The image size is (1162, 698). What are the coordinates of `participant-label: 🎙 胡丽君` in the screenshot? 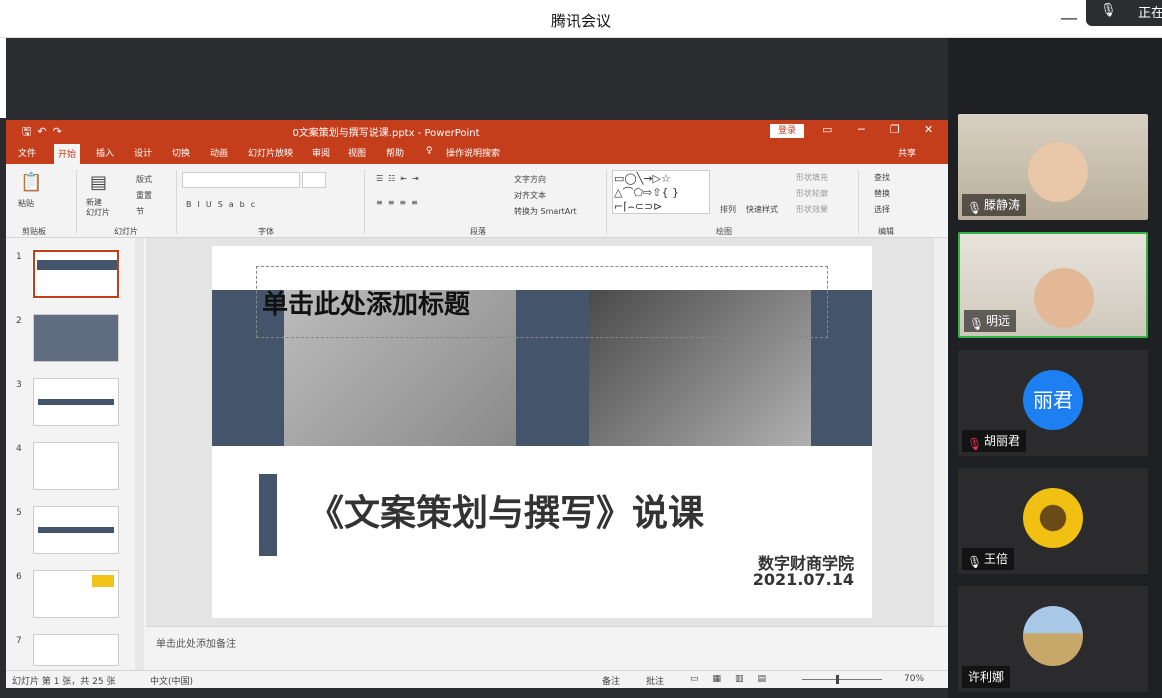 It's located at (994, 441).